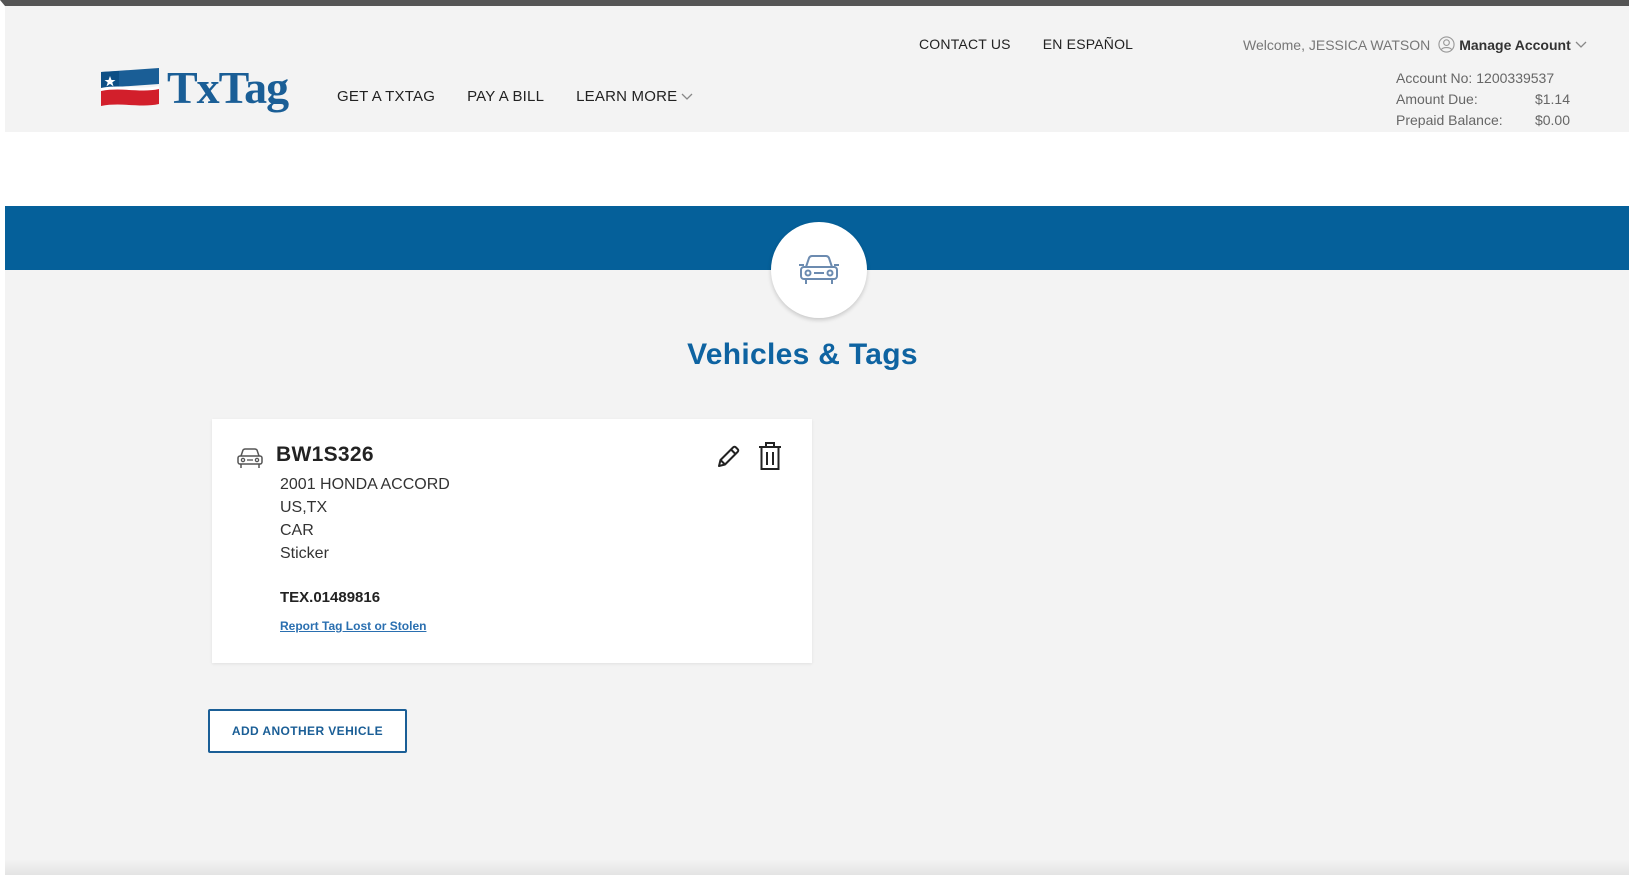 The width and height of the screenshot is (1629, 875). What do you see at coordinates (1088, 44) in the screenshot?
I see `spanish-link: EN ESPAÑOL` at bounding box center [1088, 44].